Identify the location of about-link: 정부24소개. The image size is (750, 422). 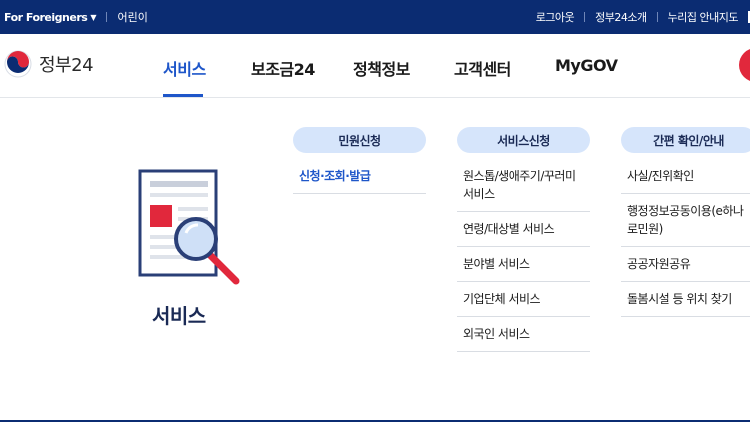
(621, 17).